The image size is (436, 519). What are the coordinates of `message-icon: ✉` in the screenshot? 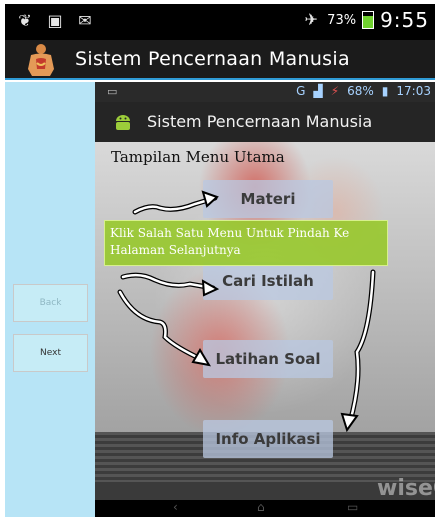 It's located at (85, 20).